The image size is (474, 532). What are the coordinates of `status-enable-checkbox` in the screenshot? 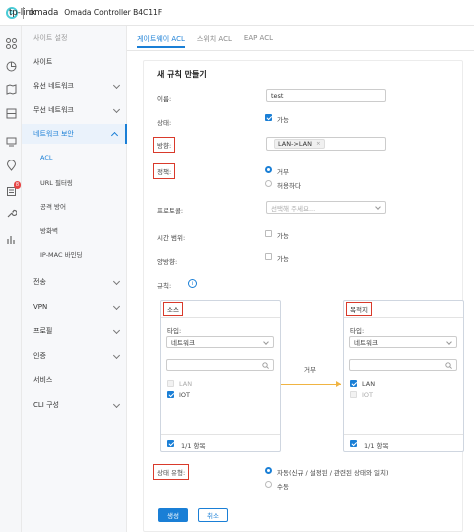 It's located at (268, 117).